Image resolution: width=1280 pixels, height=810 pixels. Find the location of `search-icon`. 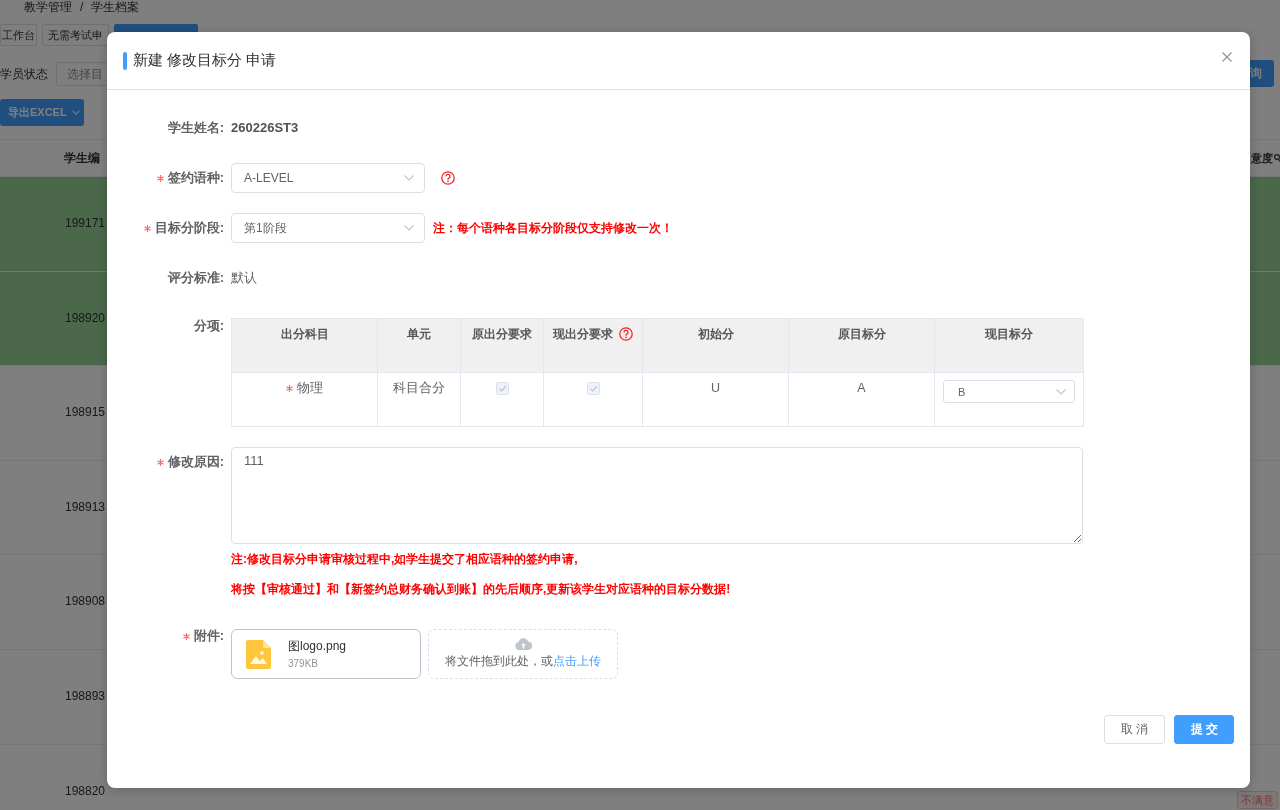

search-icon is located at coordinates (1277, 158).